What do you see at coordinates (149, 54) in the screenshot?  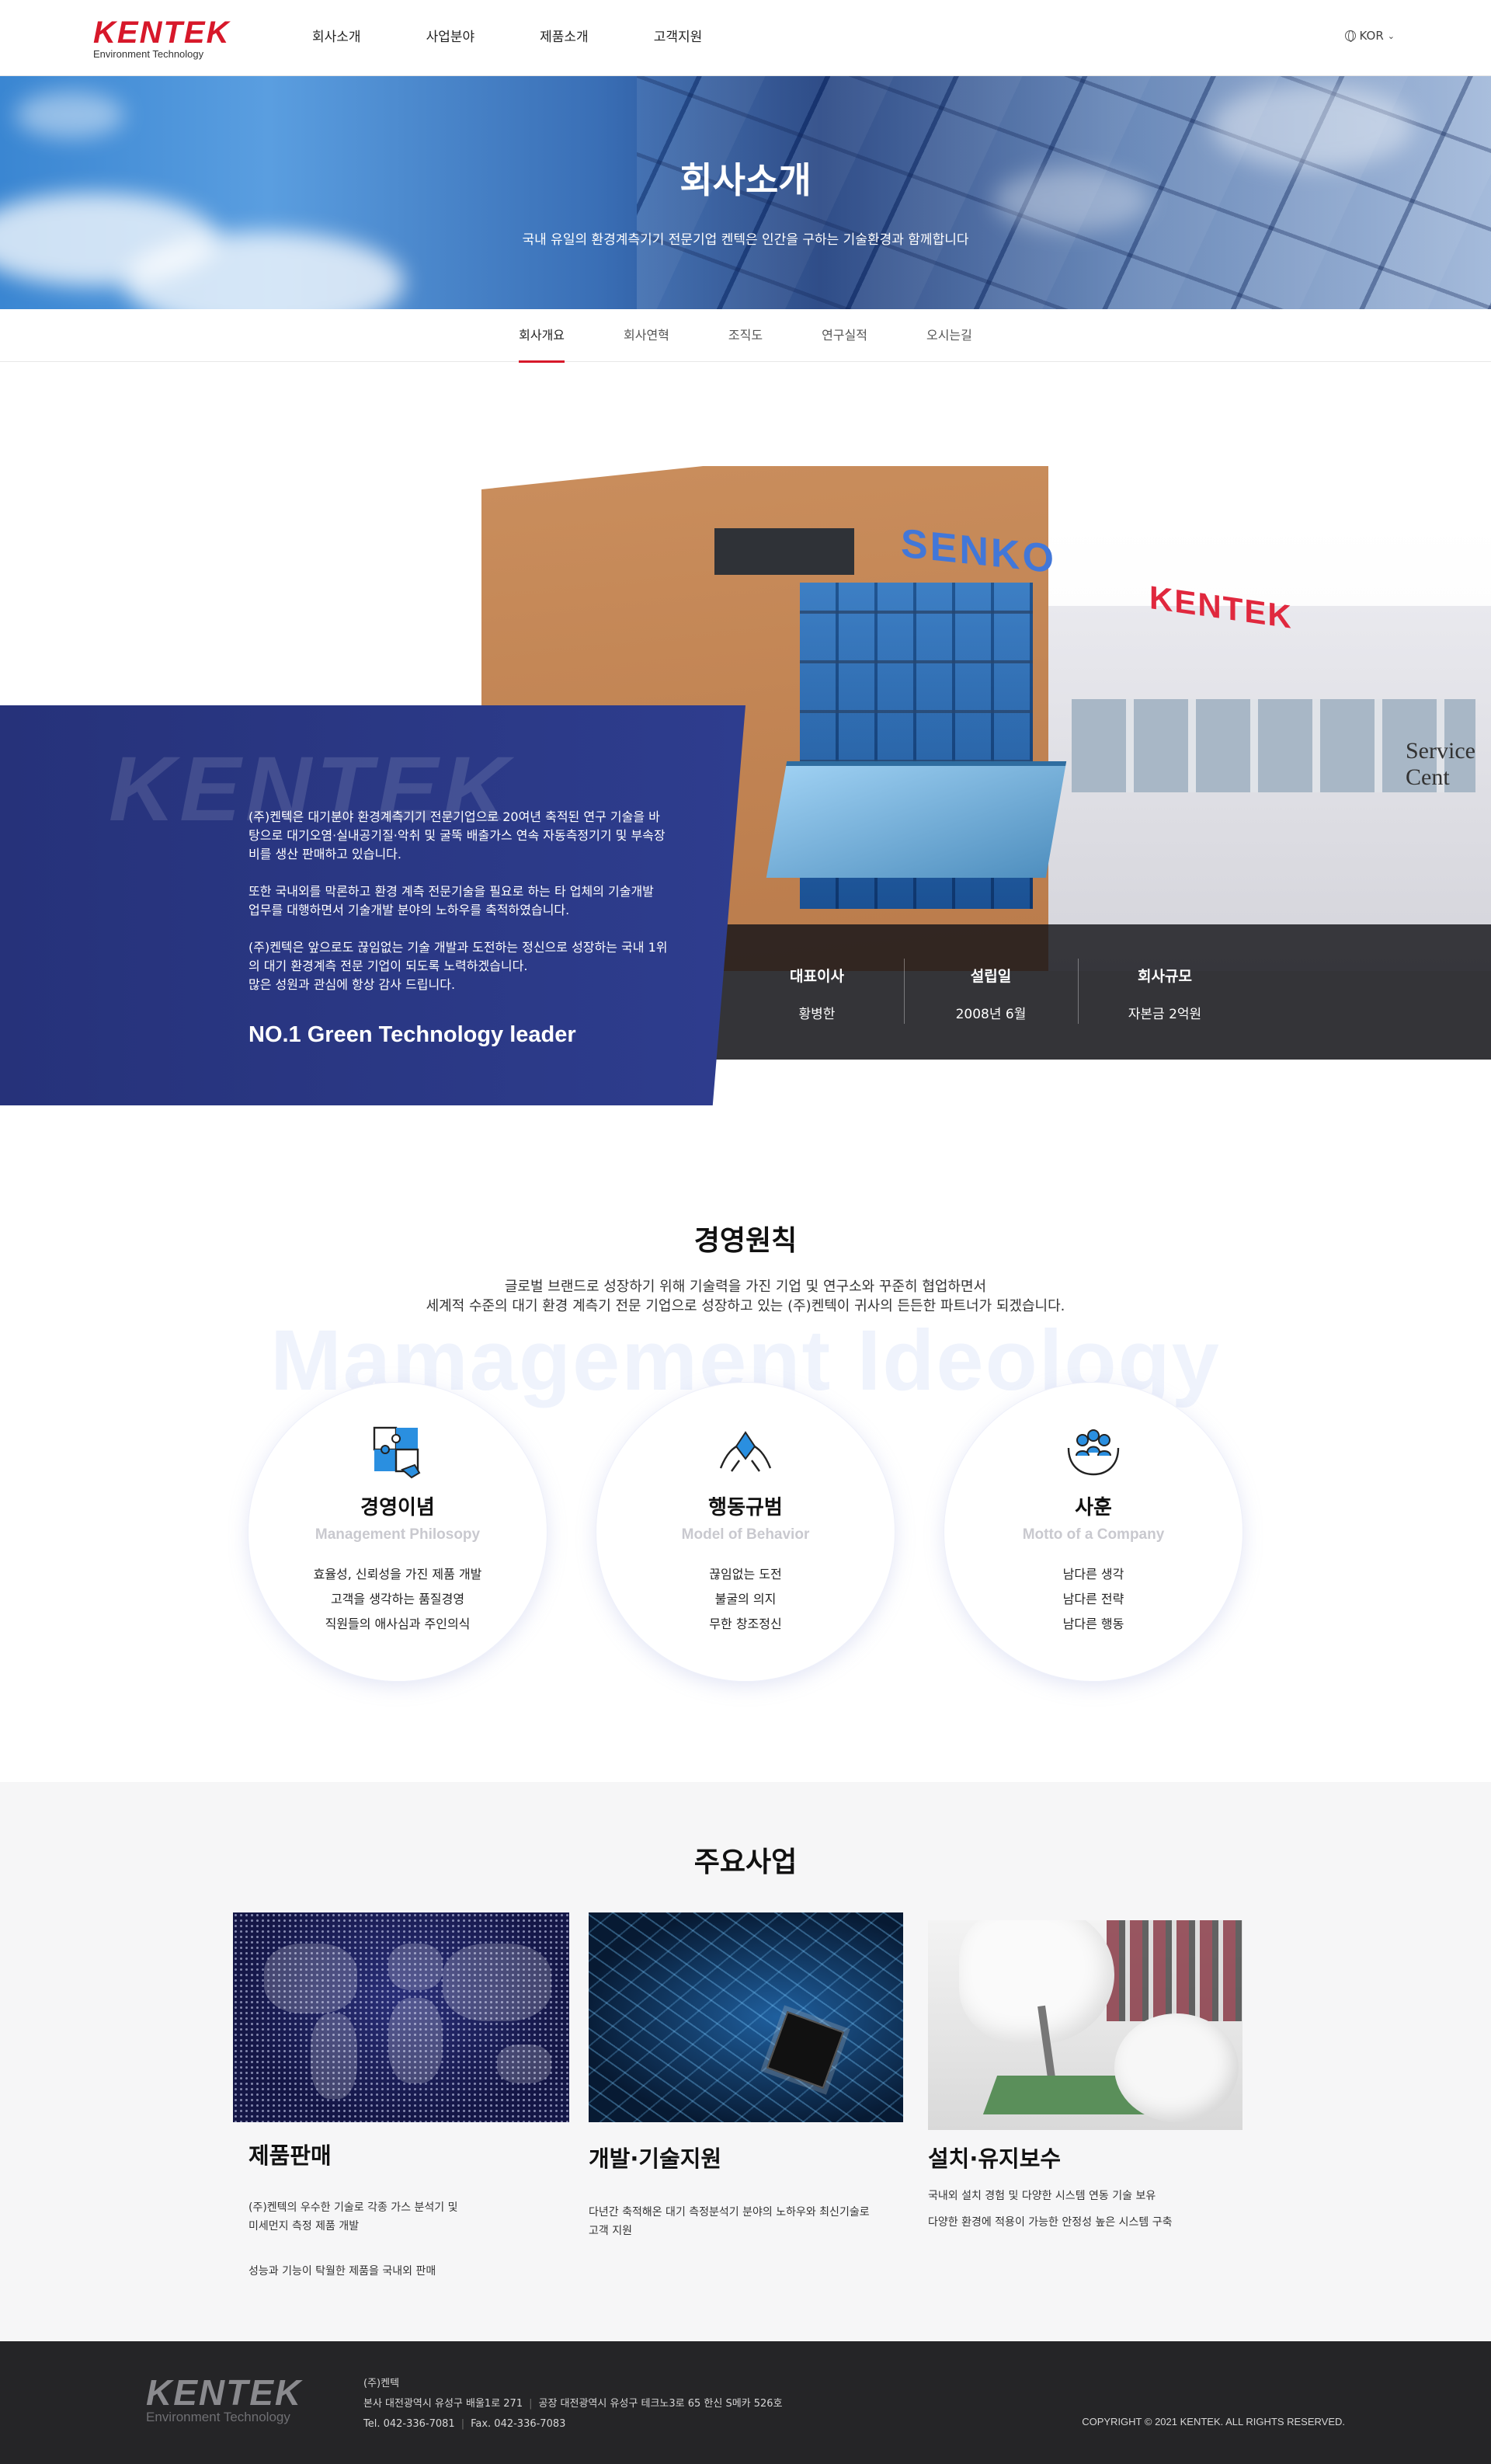 I see `logo-tagline: Environment Technology` at bounding box center [149, 54].